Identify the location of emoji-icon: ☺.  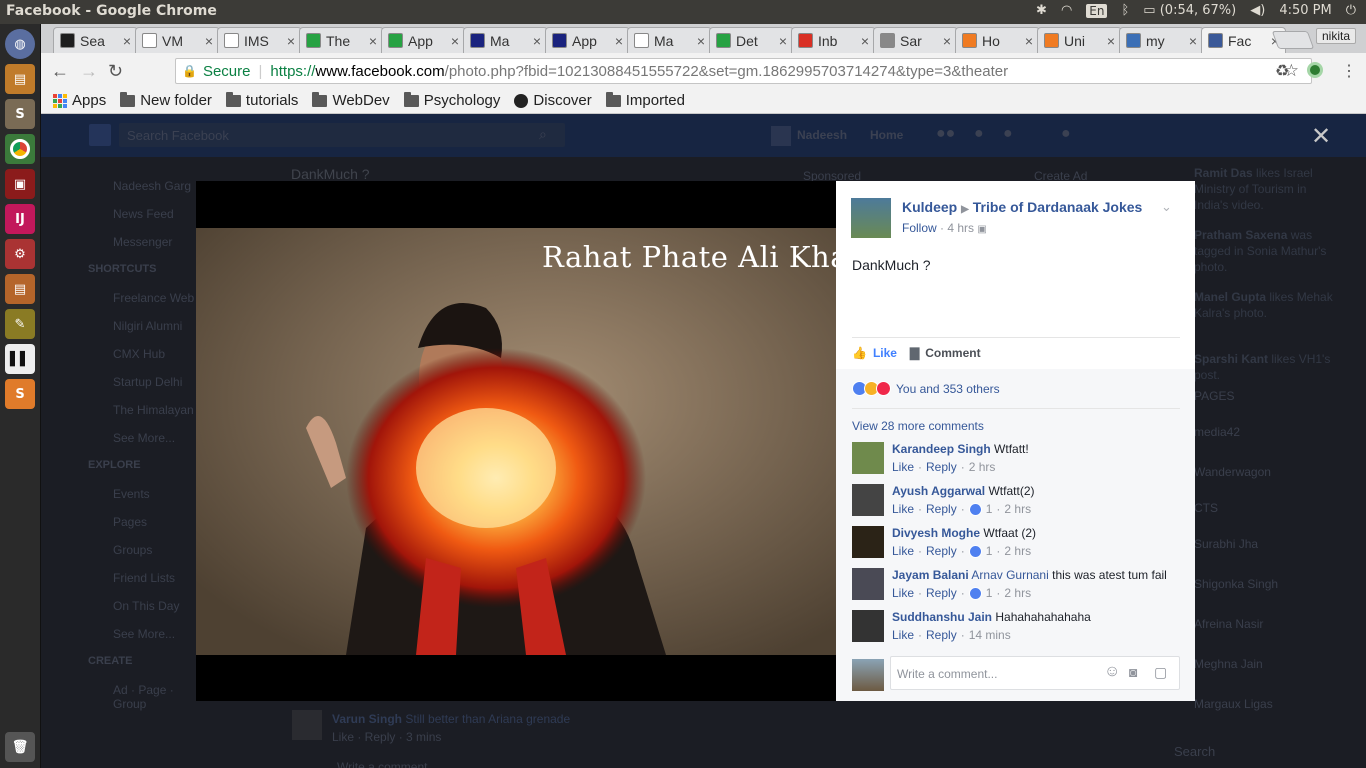
(1112, 672).